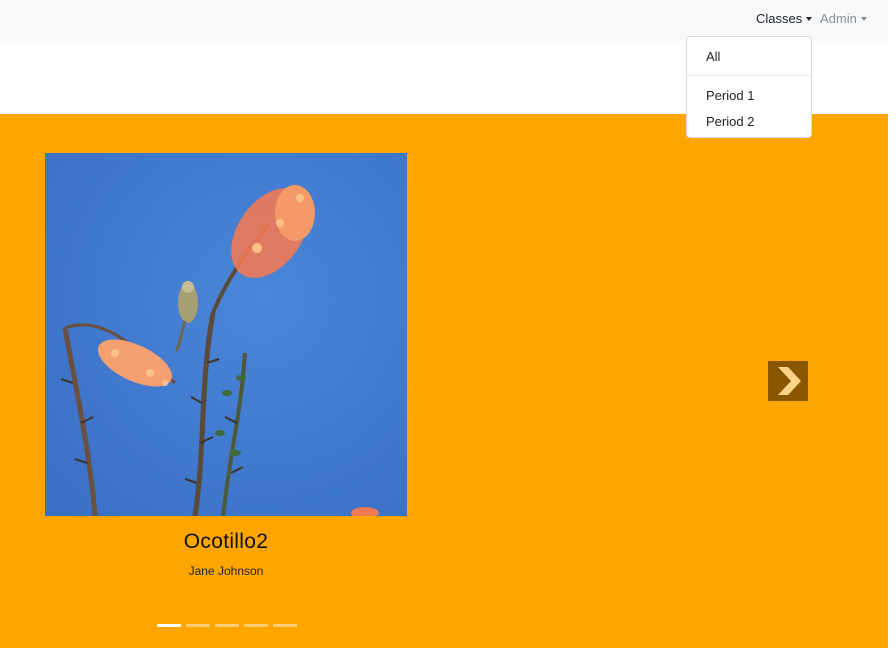 The image size is (896, 653). What do you see at coordinates (444, 20) in the screenshot?
I see `navbar: Classes Admin` at bounding box center [444, 20].